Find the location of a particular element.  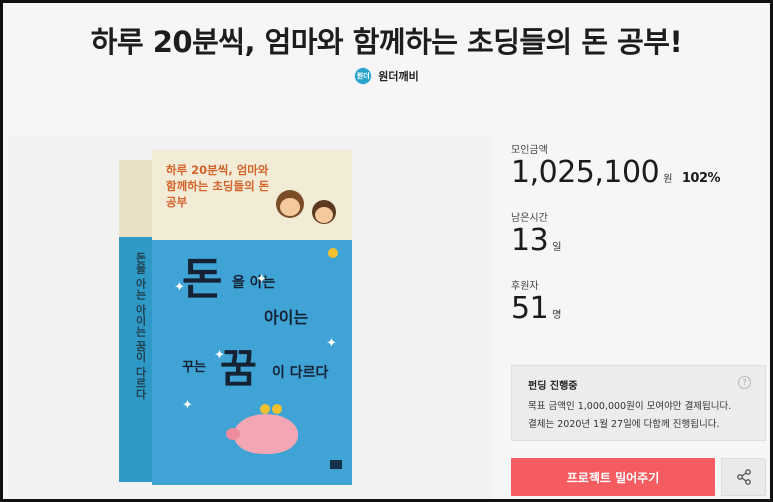

notice-goal-text: 목표 금액인 1,000,000원이 모여야만 결제됩니다. is located at coordinates (630, 406).